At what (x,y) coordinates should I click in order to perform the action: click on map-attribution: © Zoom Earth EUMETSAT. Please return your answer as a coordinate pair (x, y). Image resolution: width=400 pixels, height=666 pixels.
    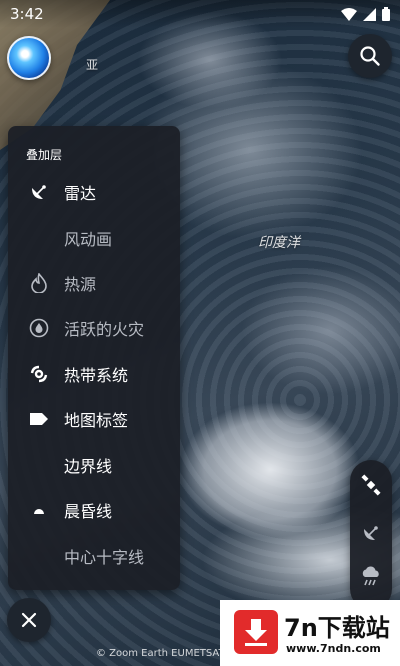
    Looking at the image, I should click on (160, 653).